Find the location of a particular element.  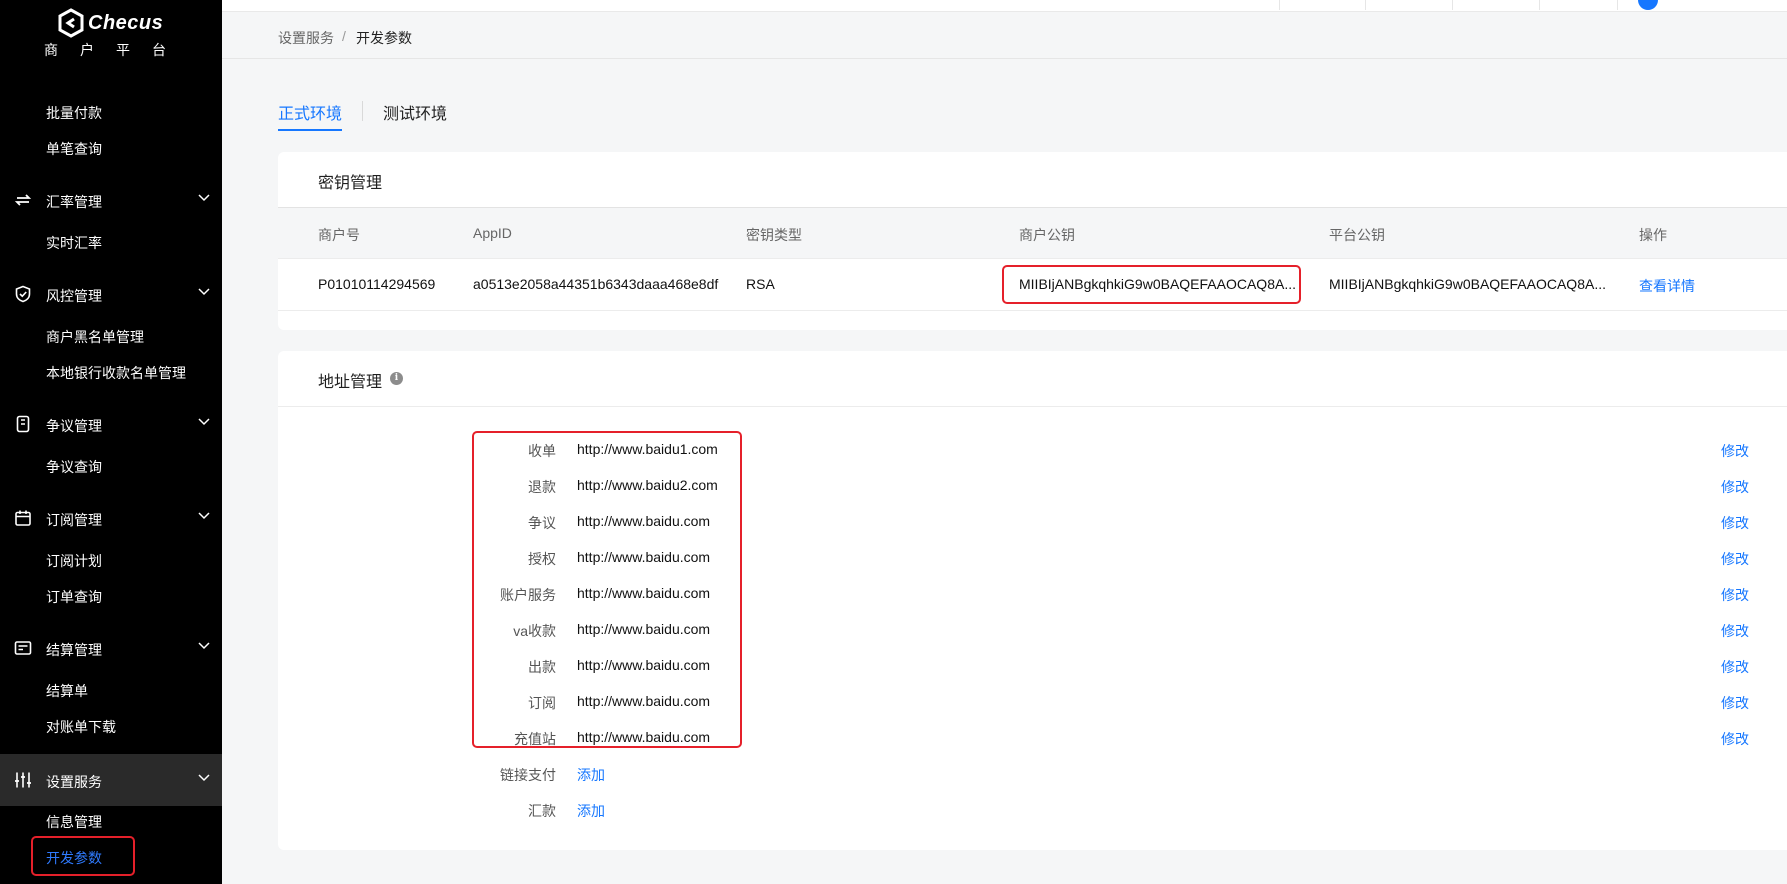

address-label-va-collection: va收款 is located at coordinates (534, 631).